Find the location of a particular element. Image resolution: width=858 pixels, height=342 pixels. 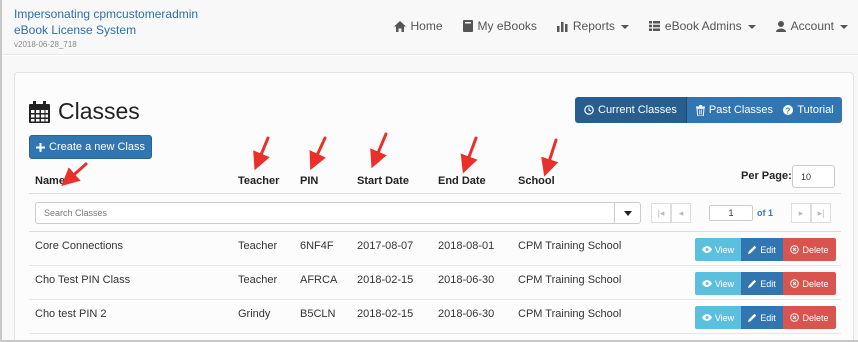

page-number-input: 1 is located at coordinates (731, 213).